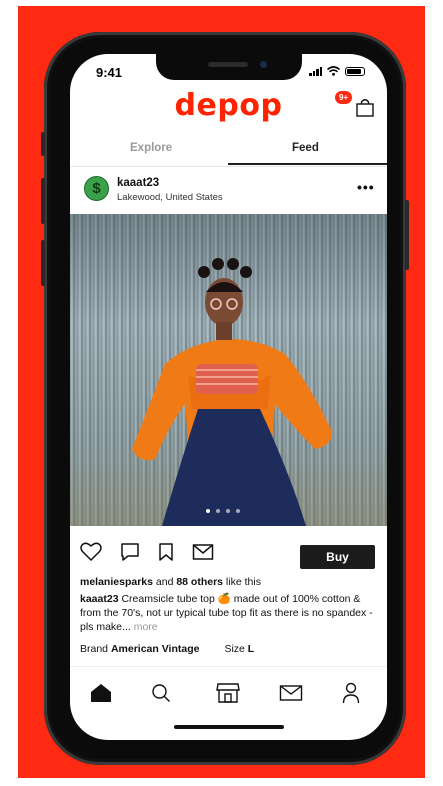  I want to click on home-indicator, so click(229, 727).